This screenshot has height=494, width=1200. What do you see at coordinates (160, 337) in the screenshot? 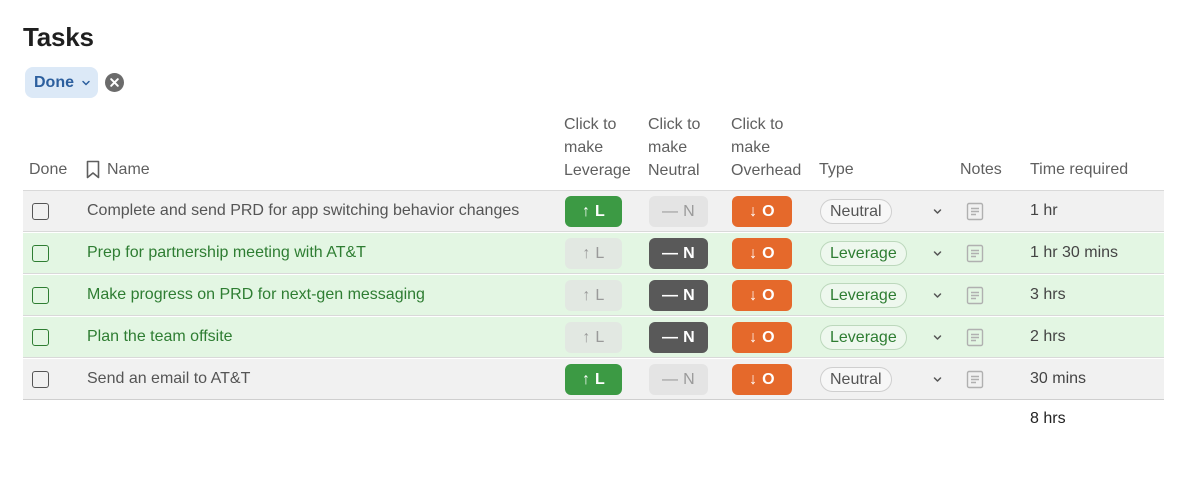
I see `task-name: Plan the team offsite` at bounding box center [160, 337].